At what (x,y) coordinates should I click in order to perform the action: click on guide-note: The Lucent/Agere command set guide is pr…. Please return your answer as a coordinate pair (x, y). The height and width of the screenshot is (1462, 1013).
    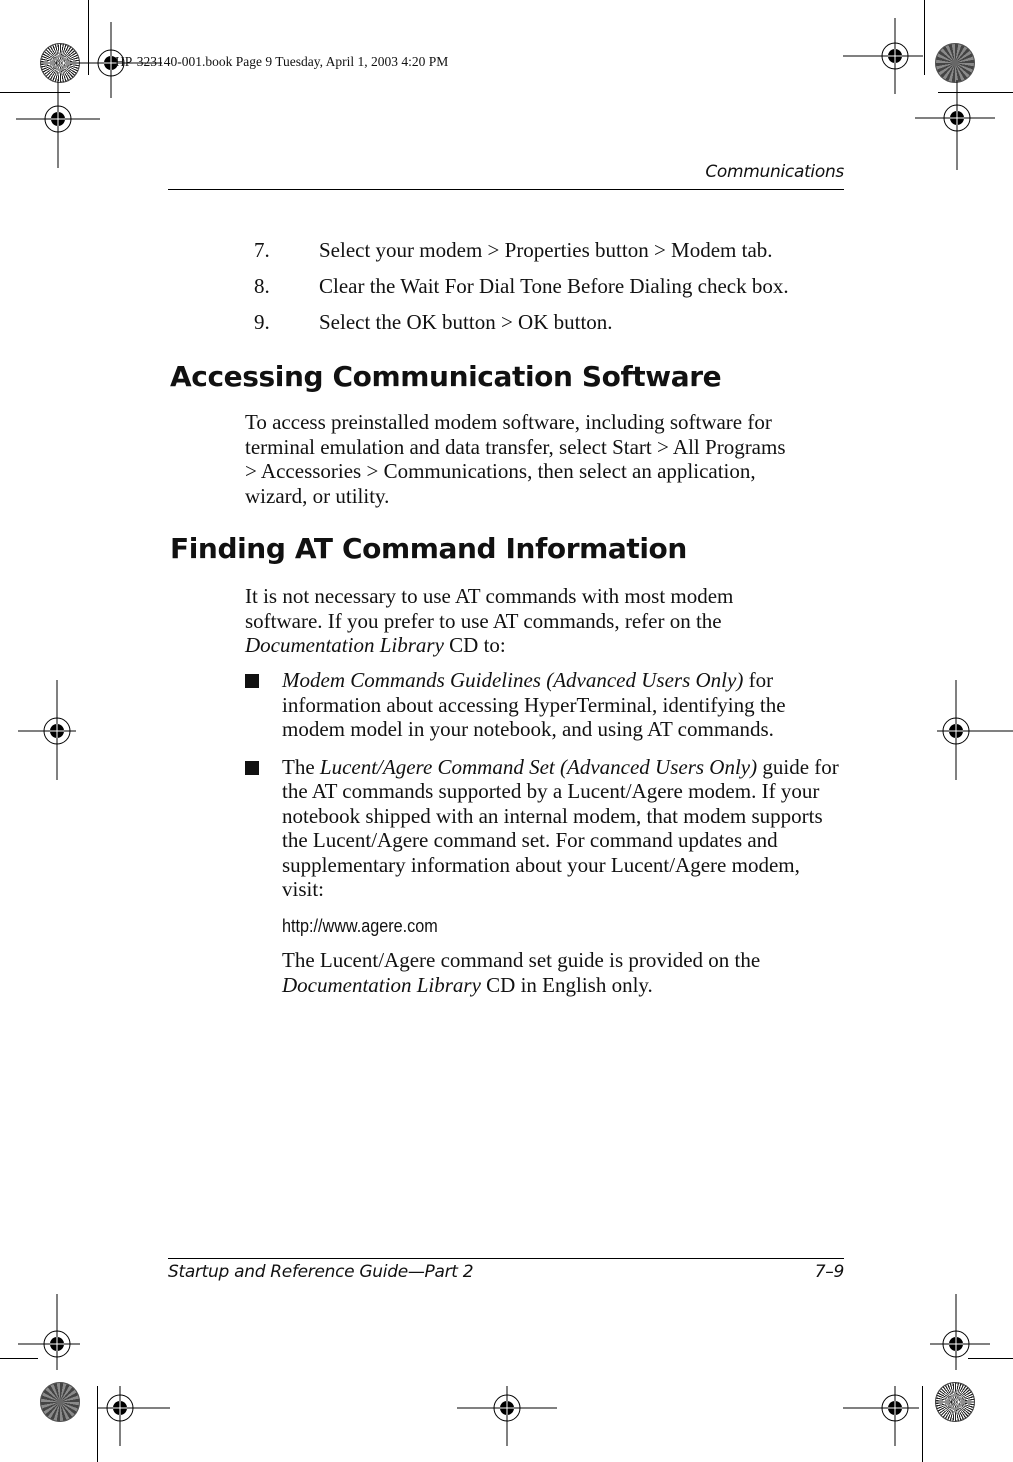
    Looking at the image, I should click on (563, 972).